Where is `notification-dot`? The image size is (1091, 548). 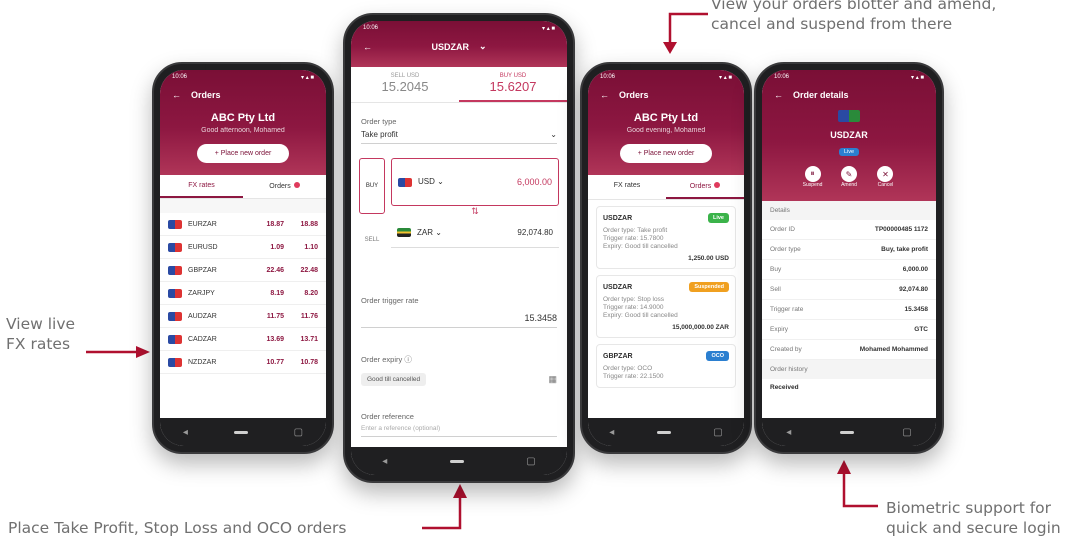
notification-dot is located at coordinates (296, 185).